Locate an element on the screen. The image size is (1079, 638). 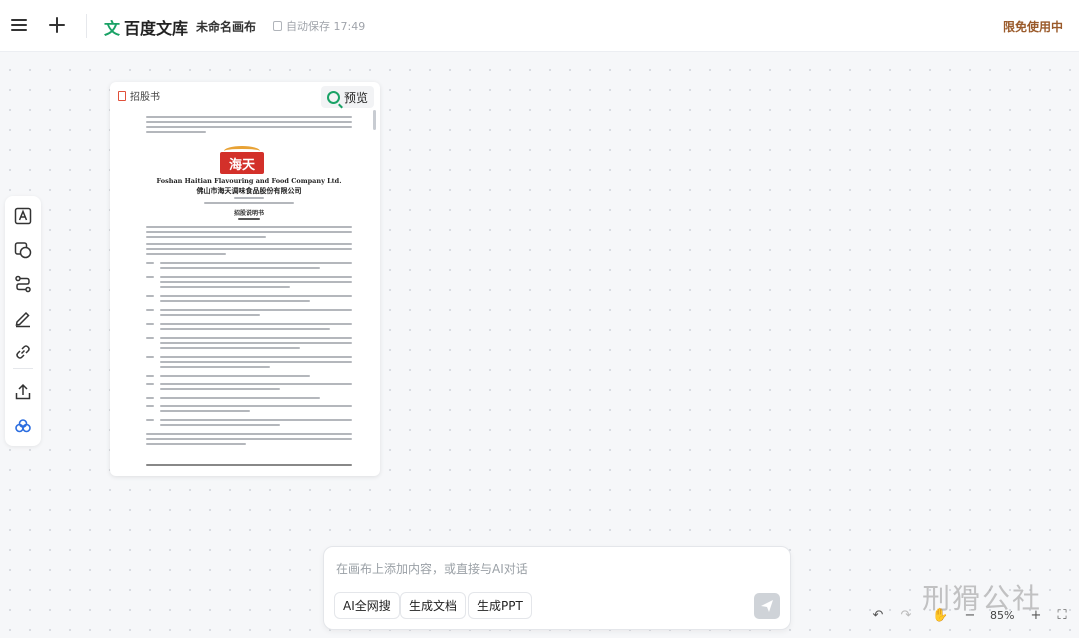
company-name-cn: 佛山市海天调味食品股份有限公司 is located at coordinates (249, 191).